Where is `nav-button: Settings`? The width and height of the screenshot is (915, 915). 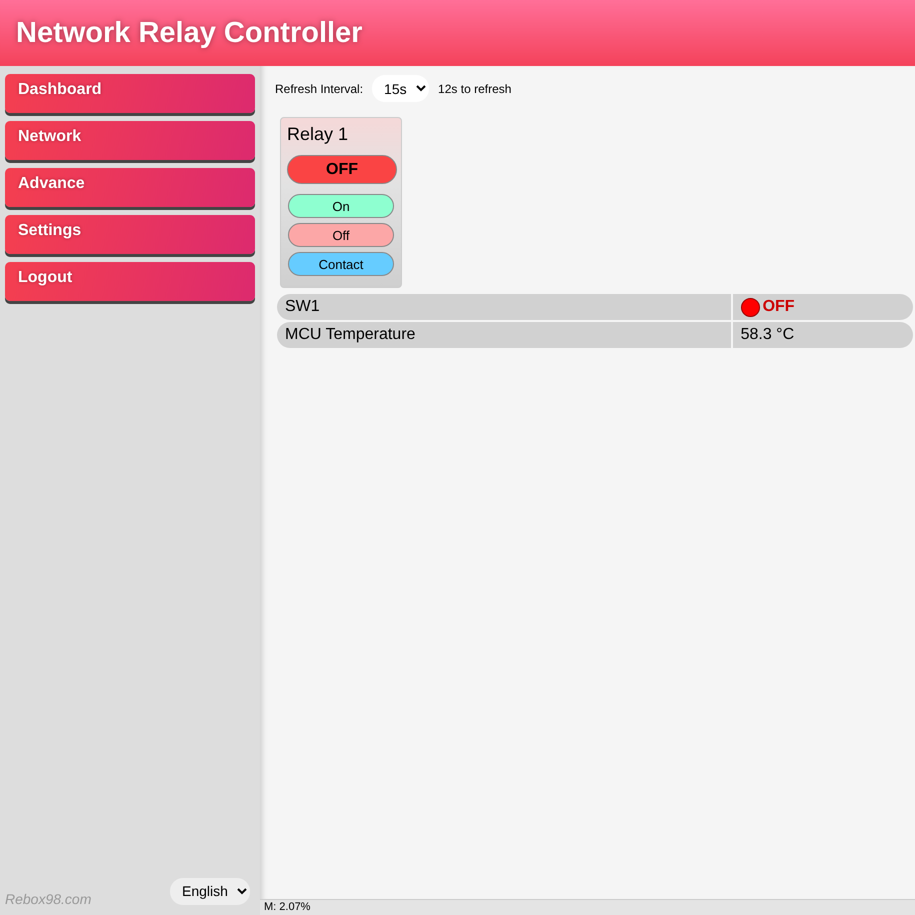
nav-button: Settings is located at coordinates (130, 234).